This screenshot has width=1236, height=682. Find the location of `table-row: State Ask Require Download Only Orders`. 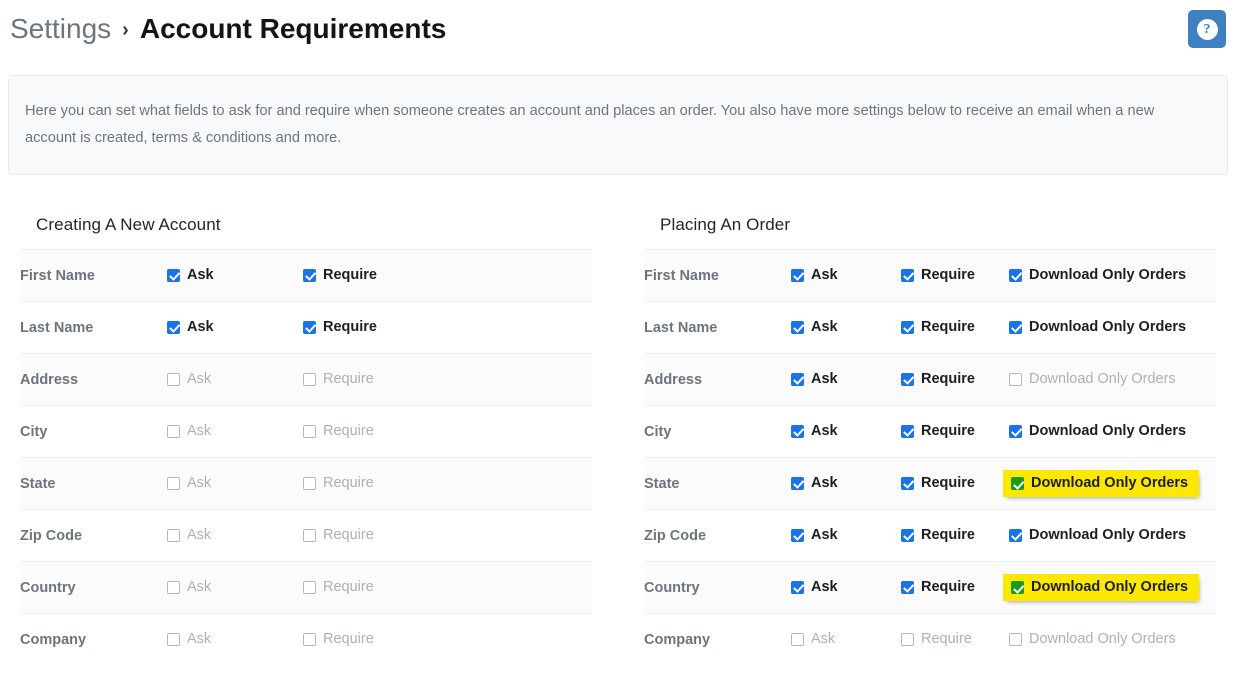

table-row: State Ask Require Download Only Orders is located at coordinates (930, 483).